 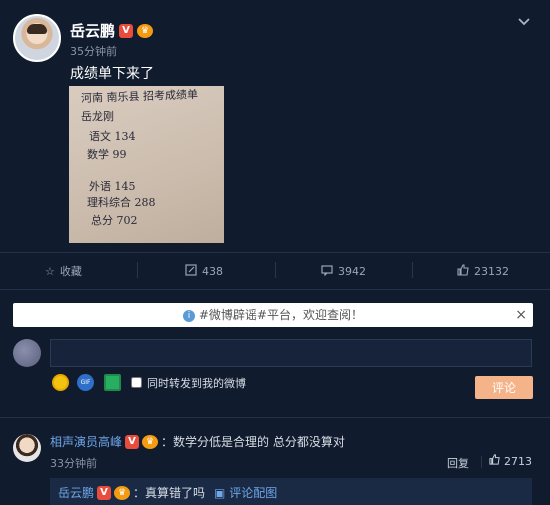 What do you see at coordinates (114, 220) in the screenshot?
I see `photo-line: 总分 702` at bounding box center [114, 220].